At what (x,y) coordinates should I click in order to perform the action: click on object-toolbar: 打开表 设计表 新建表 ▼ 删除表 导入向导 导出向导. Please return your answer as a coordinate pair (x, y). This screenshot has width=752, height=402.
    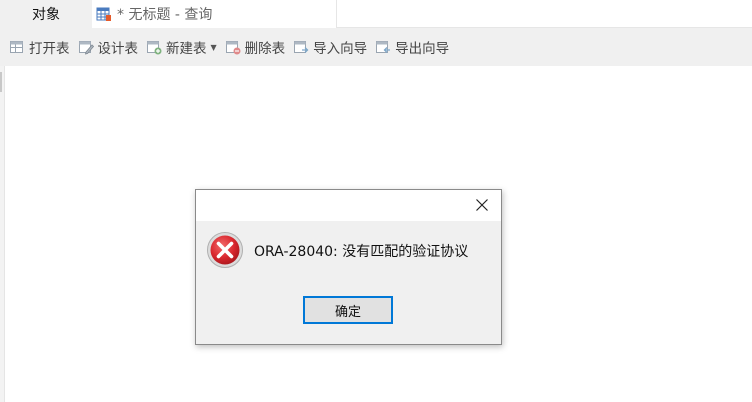
    Looking at the image, I should click on (376, 47).